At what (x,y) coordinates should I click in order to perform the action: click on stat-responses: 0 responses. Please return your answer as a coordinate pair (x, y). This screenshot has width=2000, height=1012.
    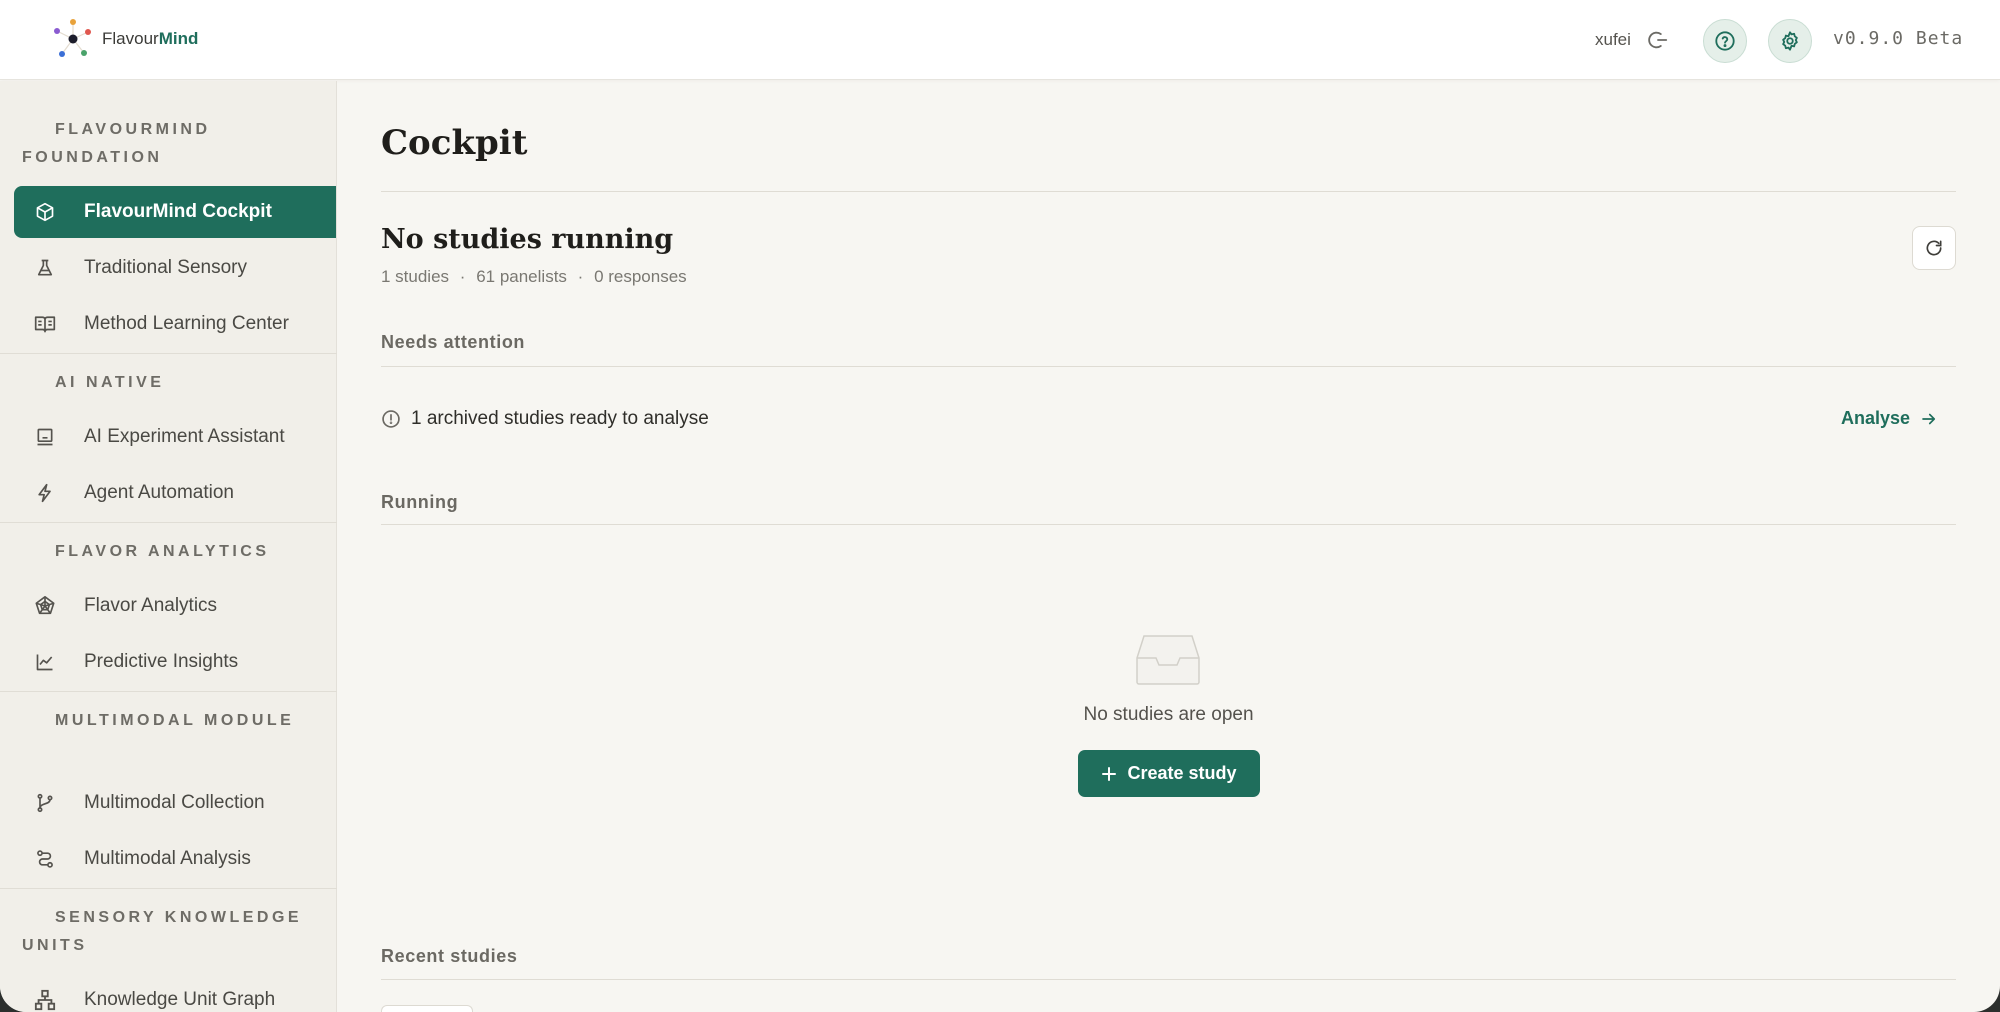
    Looking at the image, I should click on (640, 276).